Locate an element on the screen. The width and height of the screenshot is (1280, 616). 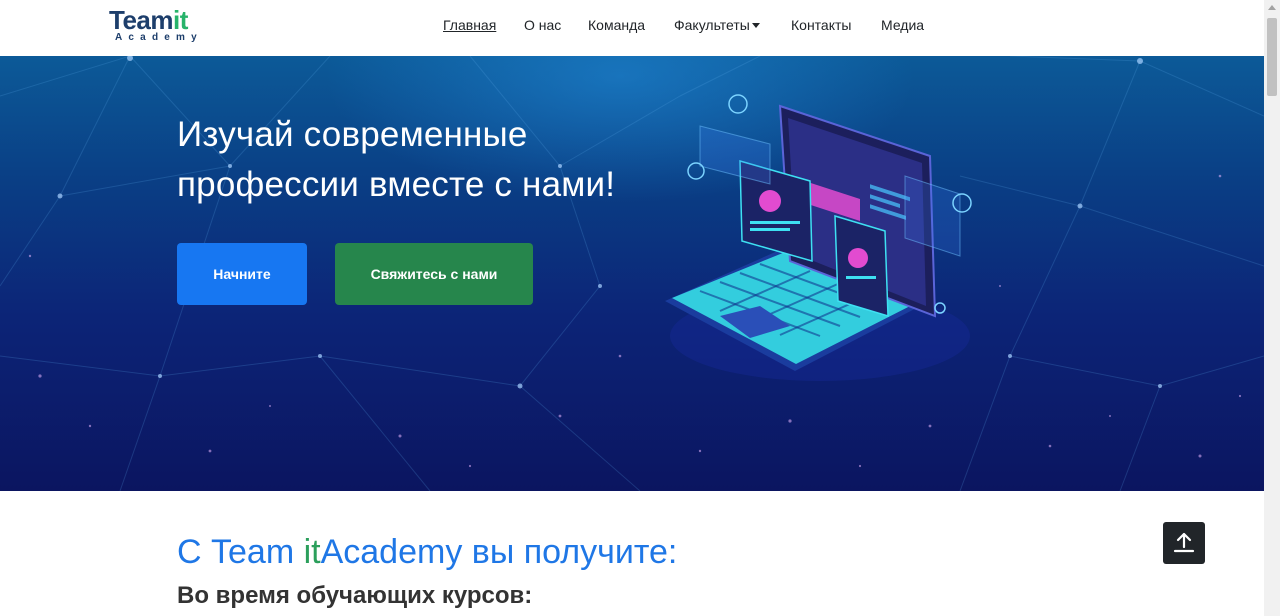
benefits-subtitle: Во время обучающих курсов: is located at coordinates (355, 595).